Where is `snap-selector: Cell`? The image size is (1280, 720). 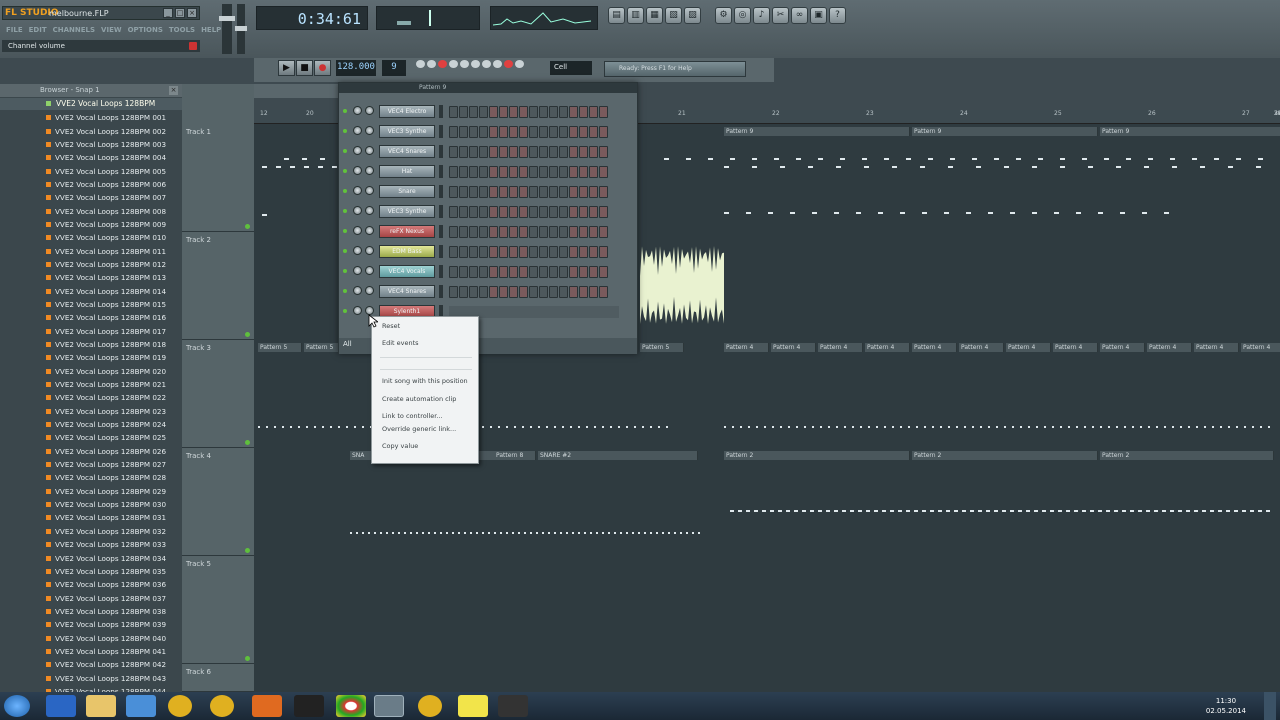 snap-selector: Cell is located at coordinates (571, 68).